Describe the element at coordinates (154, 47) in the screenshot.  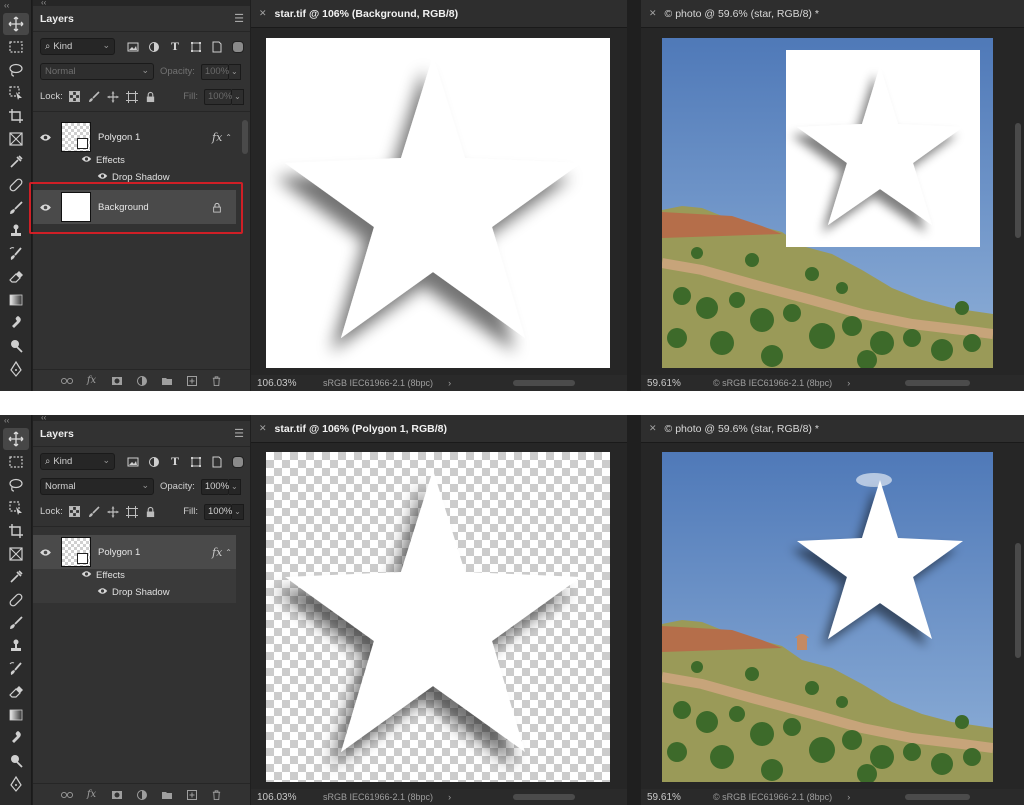
I see `filter-adjustment-icon` at that location.